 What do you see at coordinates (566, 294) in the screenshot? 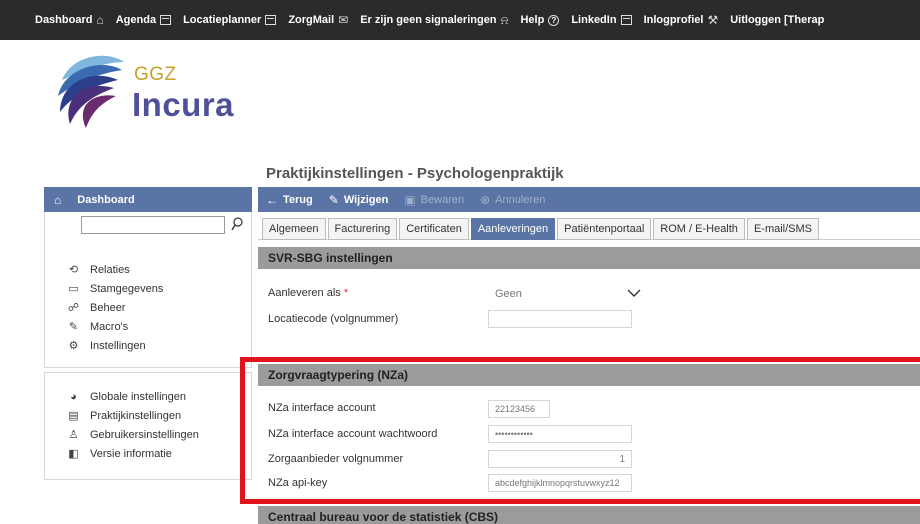
I see `aanleveren-als-select: Geen` at bounding box center [566, 294].